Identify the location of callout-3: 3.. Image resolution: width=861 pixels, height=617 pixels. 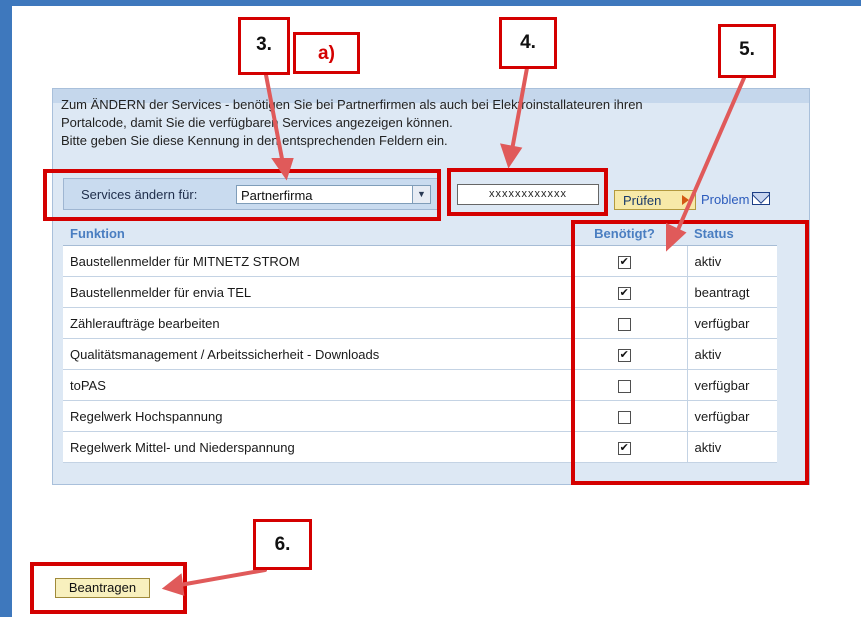
(264, 46).